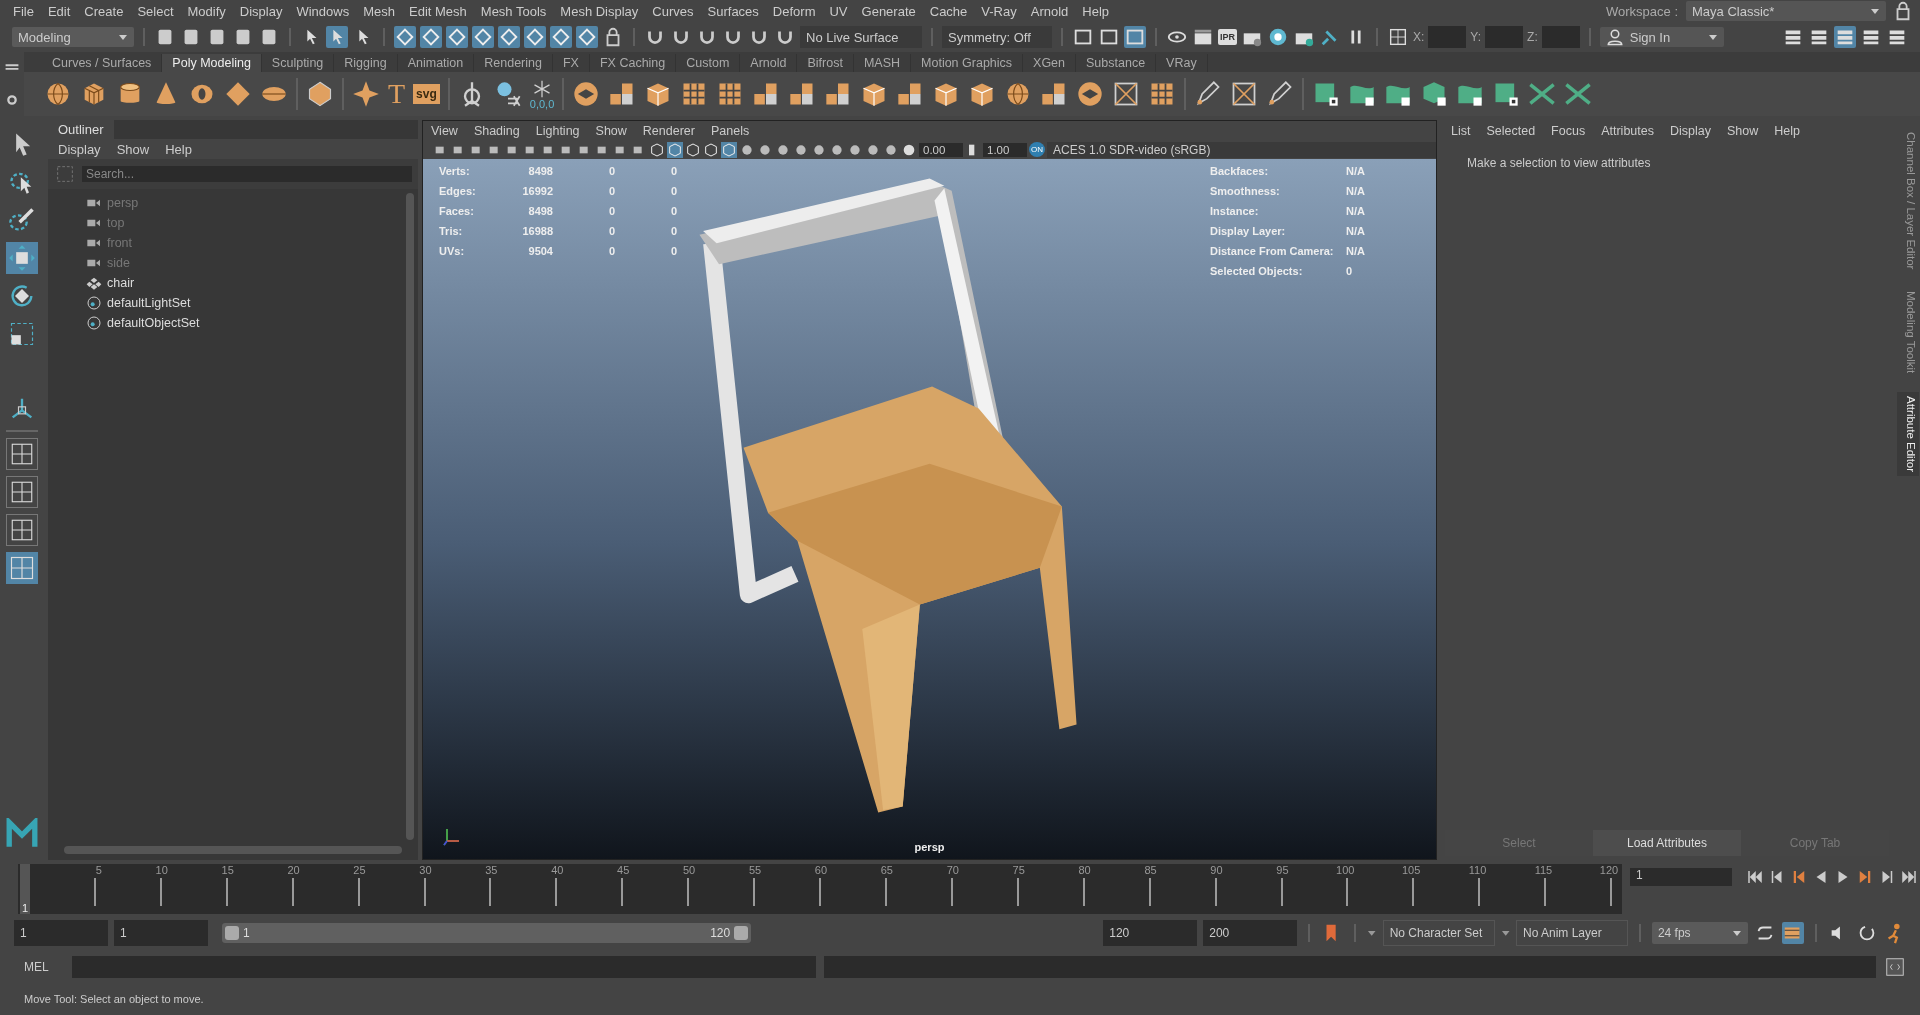  I want to click on menu-item: Attributes, so click(1627, 131).